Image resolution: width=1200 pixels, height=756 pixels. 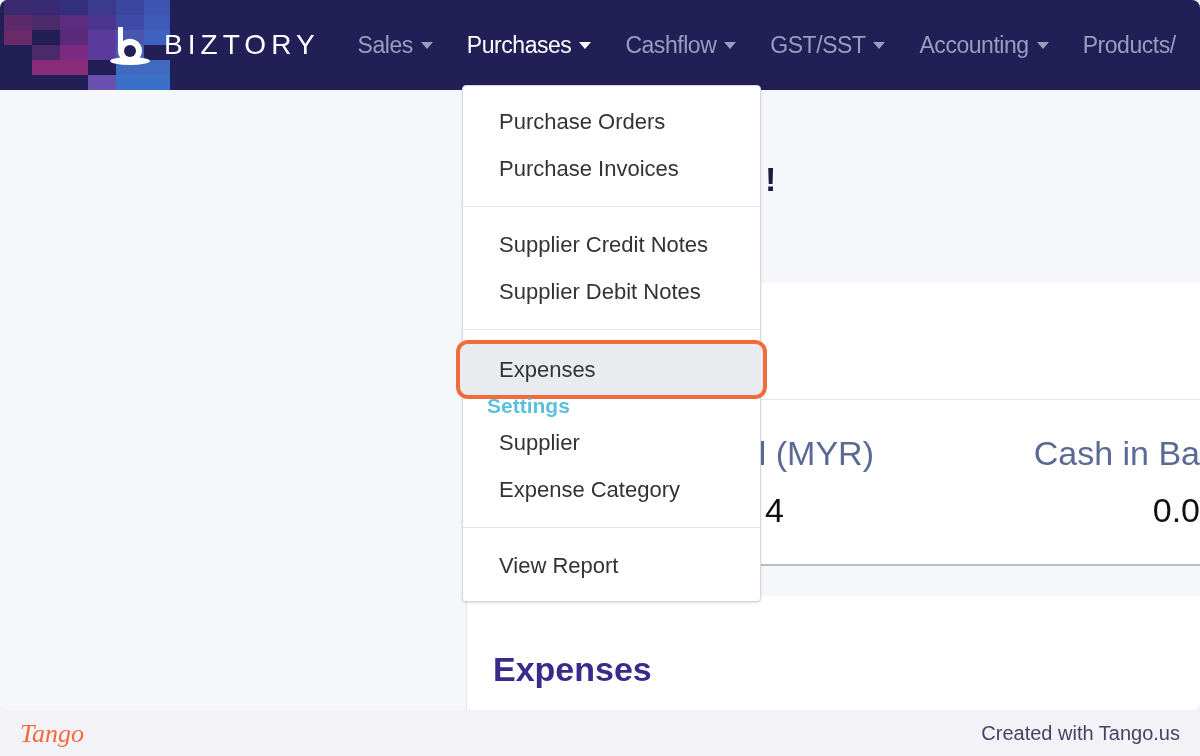 What do you see at coordinates (1129, 45) in the screenshot?
I see `nav-menu-item: Products/` at bounding box center [1129, 45].